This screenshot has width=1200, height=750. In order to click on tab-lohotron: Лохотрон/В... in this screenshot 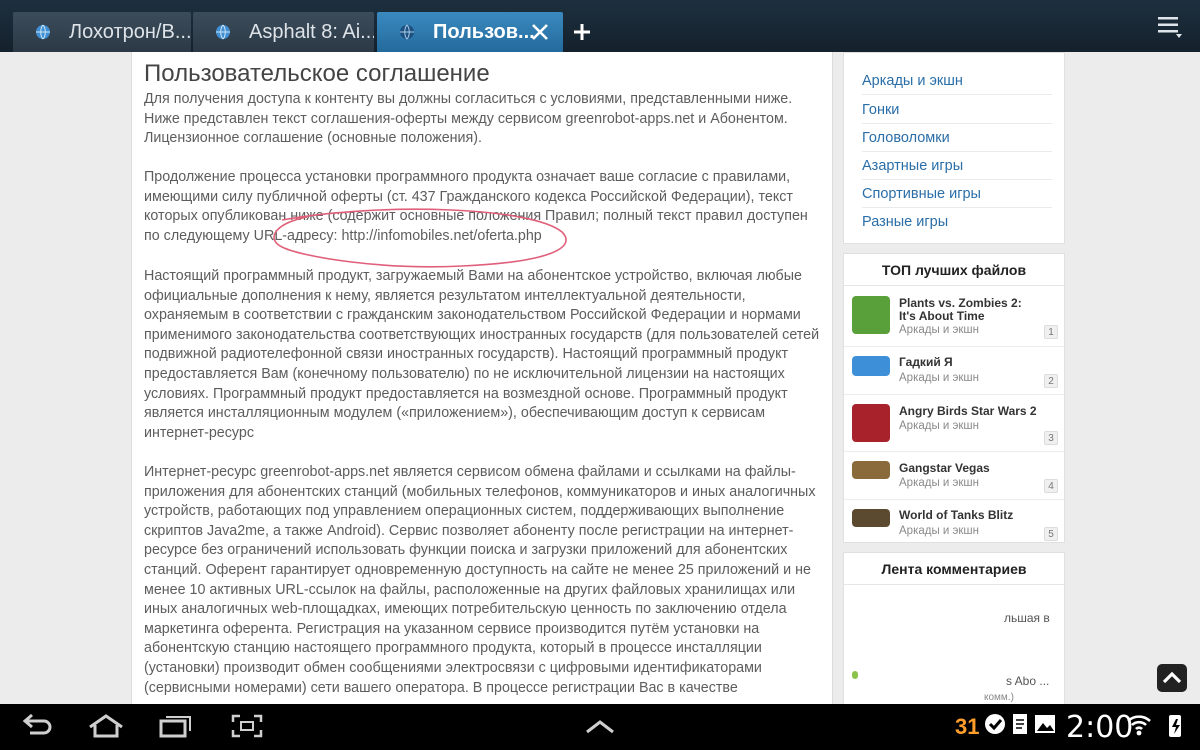, I will do `click(102, 32)`.